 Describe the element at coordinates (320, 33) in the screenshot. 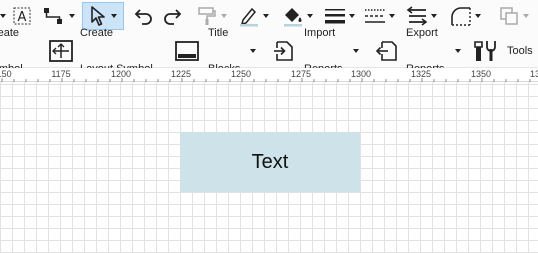

I see `import-reports-label-line1: Import` at that location.